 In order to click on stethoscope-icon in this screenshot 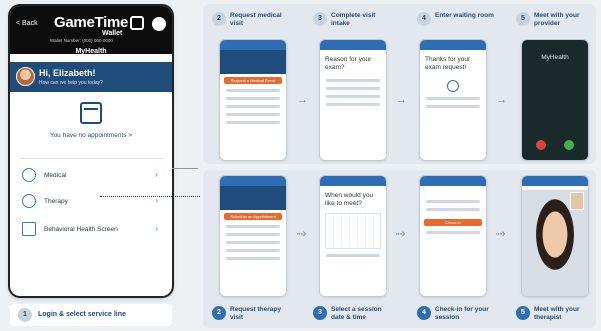, I will do `click(29, 175)`.